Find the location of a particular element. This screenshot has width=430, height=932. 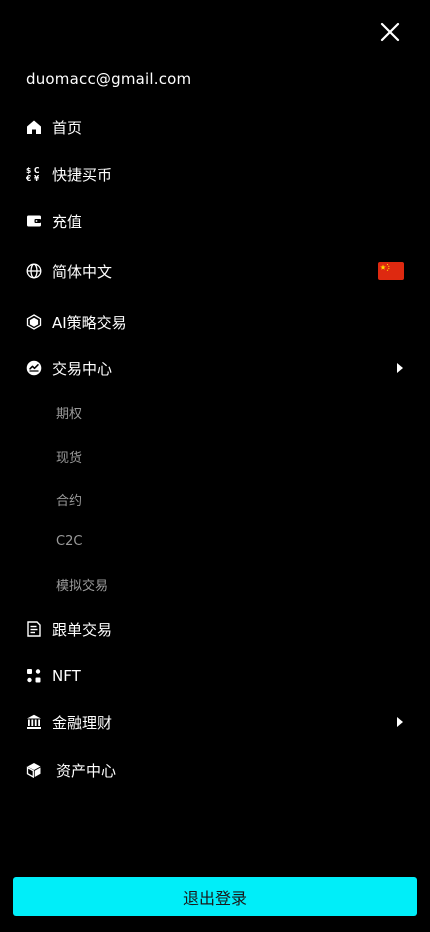

currency-exchange-icon: $ C € ¥ is located at coordinates (34, 174).